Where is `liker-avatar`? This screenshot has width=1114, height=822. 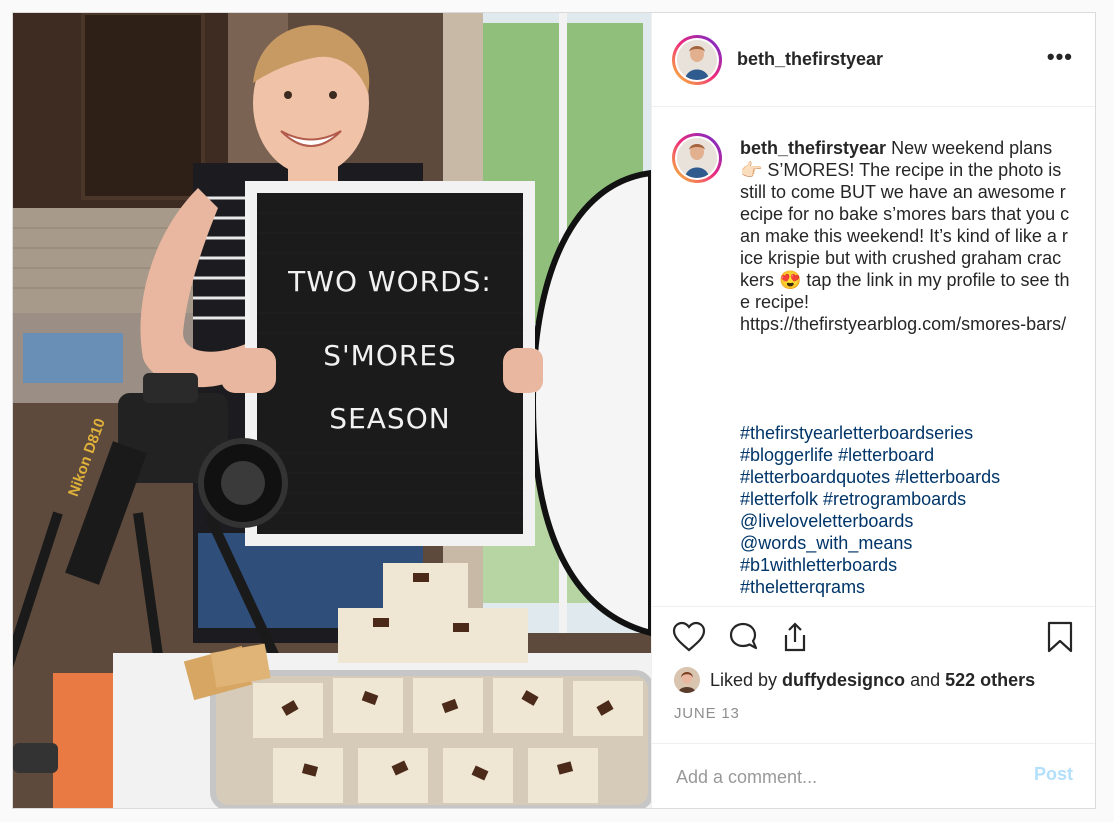 liker-avatar is located at coordinates (687, 680).